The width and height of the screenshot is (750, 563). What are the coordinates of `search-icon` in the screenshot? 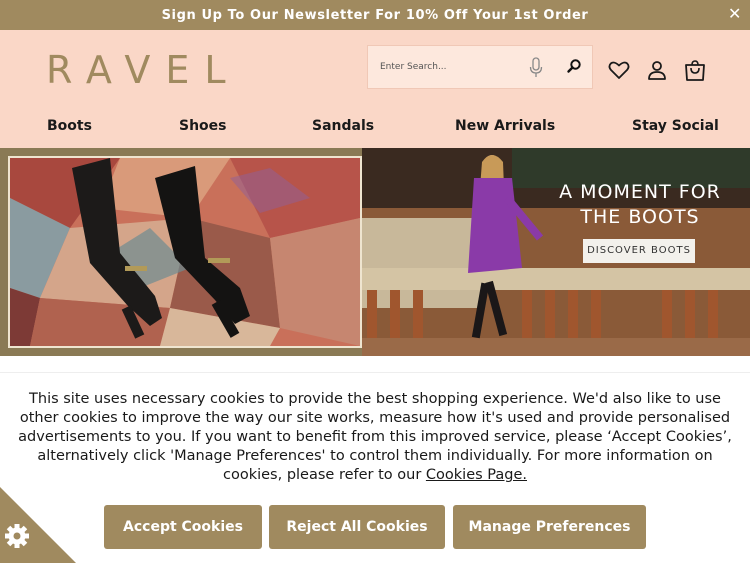 It's located at (574, 66).